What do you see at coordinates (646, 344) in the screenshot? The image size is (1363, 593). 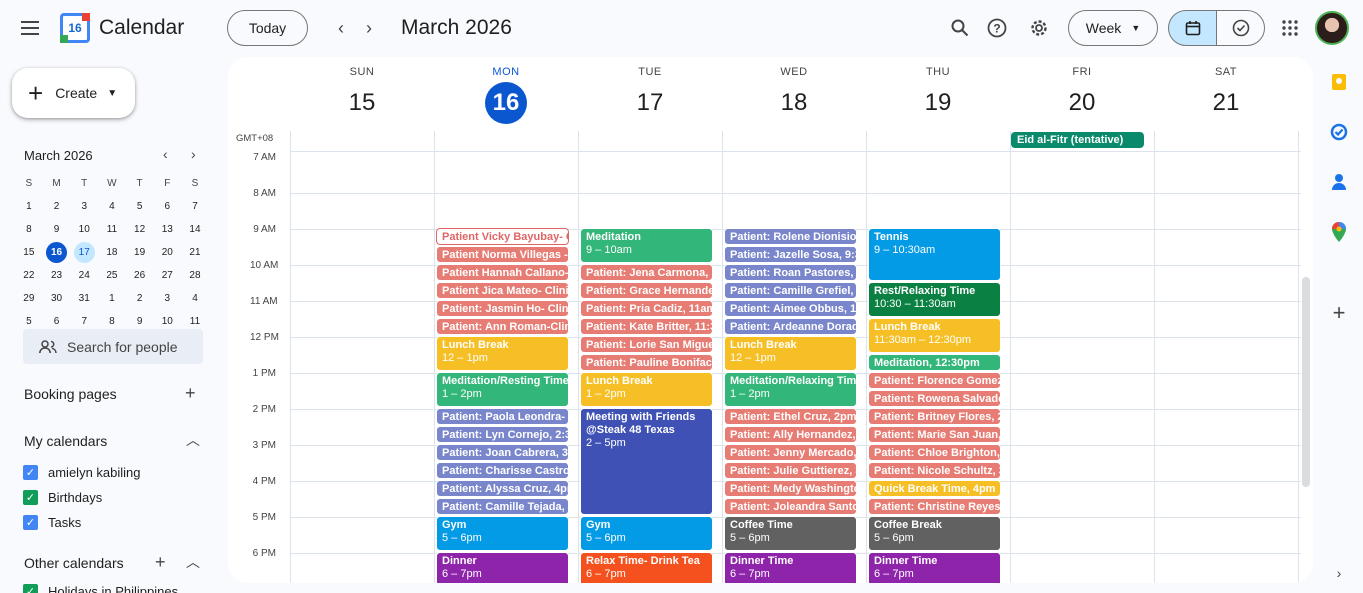 I see `calendar-event: Patient: Lorie San Migue` at bounding box center [646, 344].